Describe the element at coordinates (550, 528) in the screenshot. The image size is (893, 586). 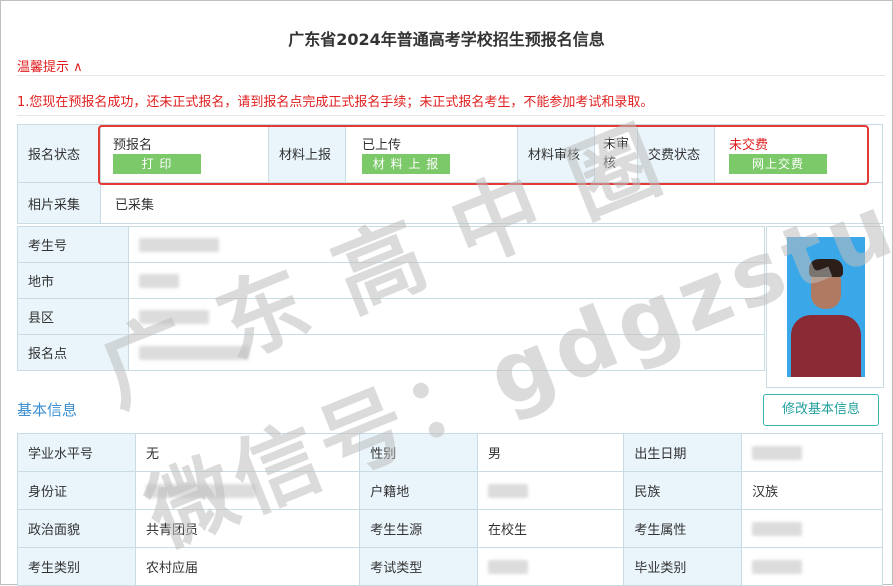
I see `basic-field-value: 在校生` at that location.